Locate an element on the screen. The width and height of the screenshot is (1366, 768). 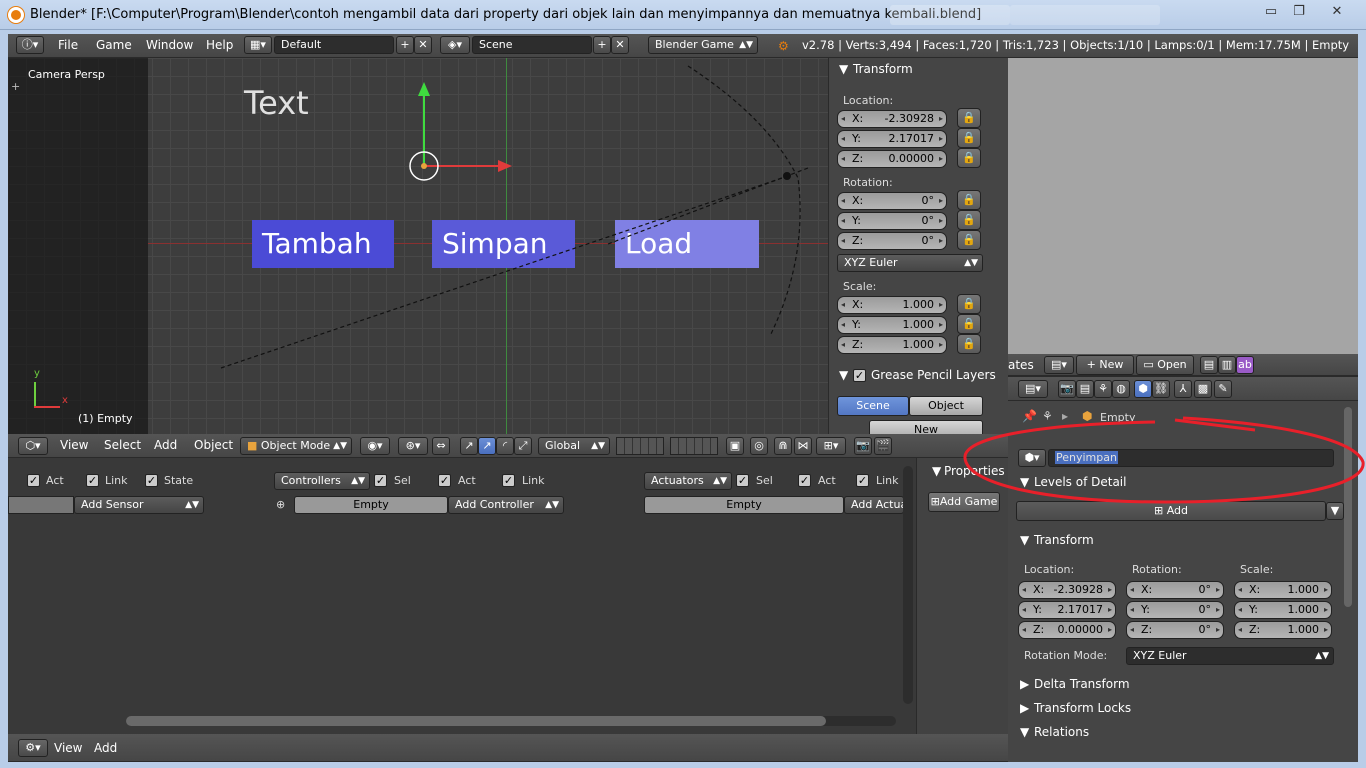
loc-z-field: ◂ Z: 0.00000 ▸ is located at coordinates (892, 159).